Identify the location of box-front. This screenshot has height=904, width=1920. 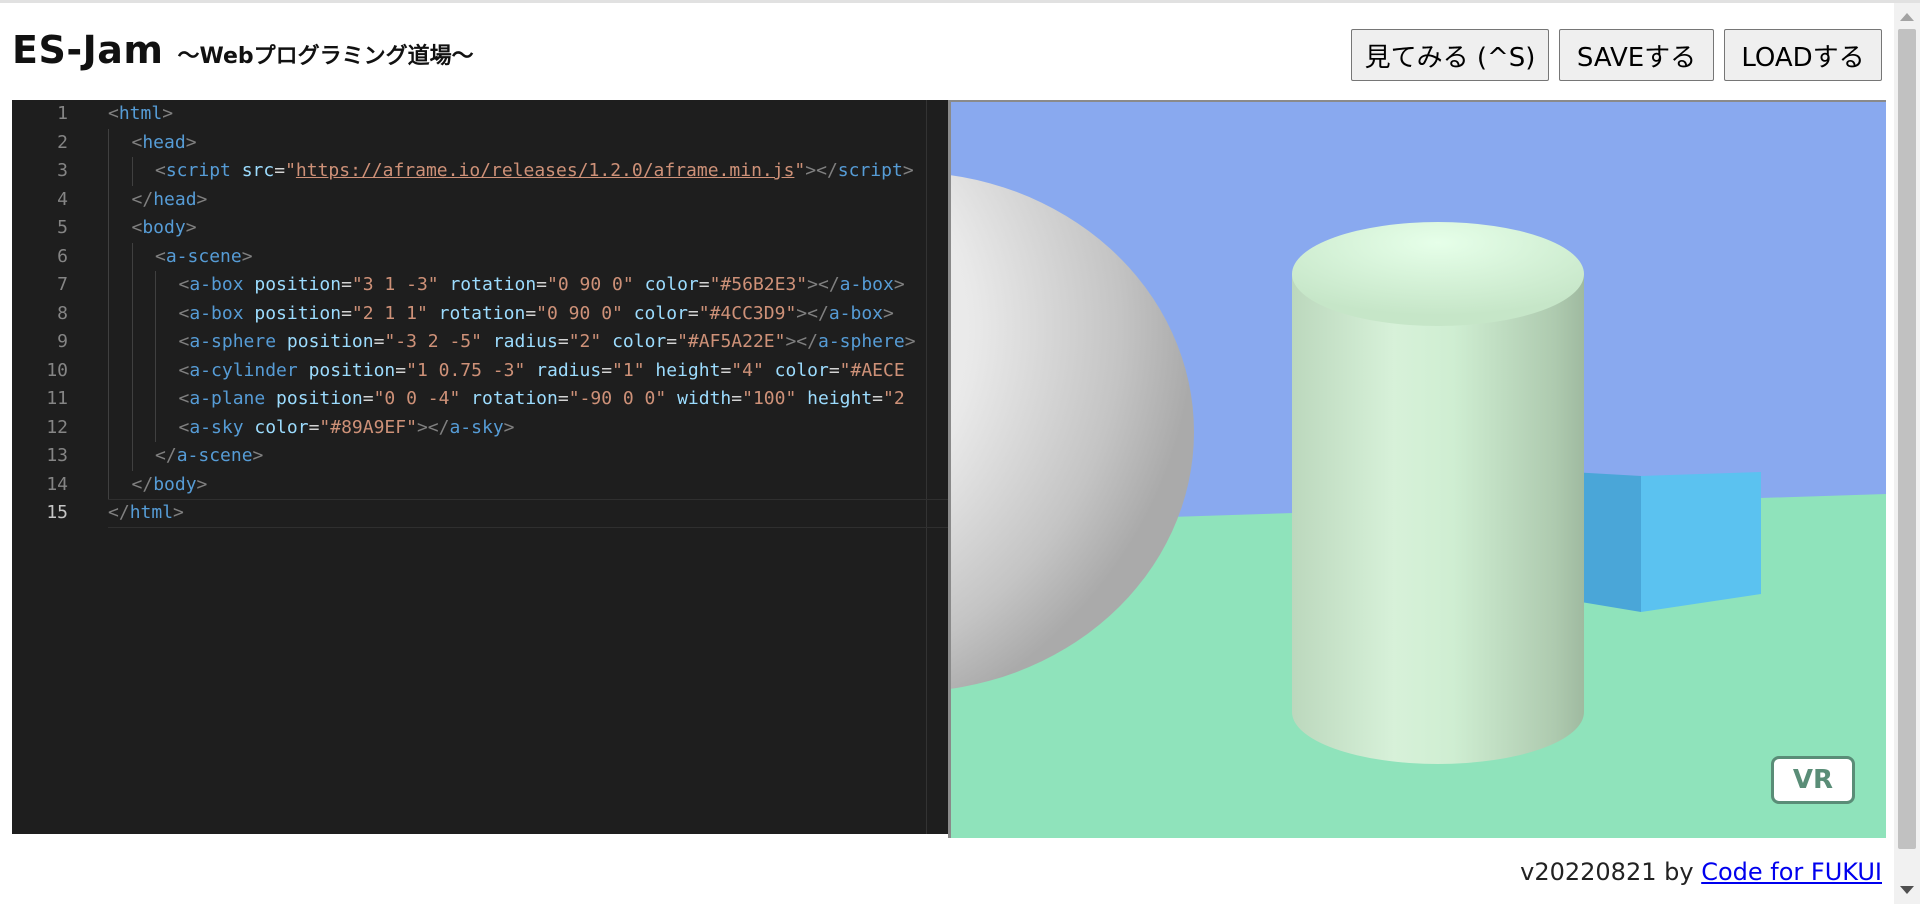
(1701, 542).